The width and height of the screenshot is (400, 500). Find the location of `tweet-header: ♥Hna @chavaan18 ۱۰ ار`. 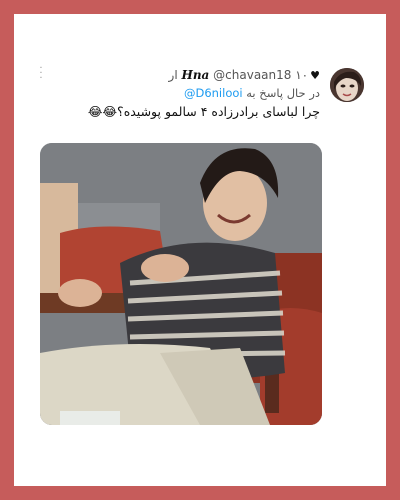

tweet-header: ♥Hna @chavaan18 ۱۰ ار is located at coordinates (244, 75).